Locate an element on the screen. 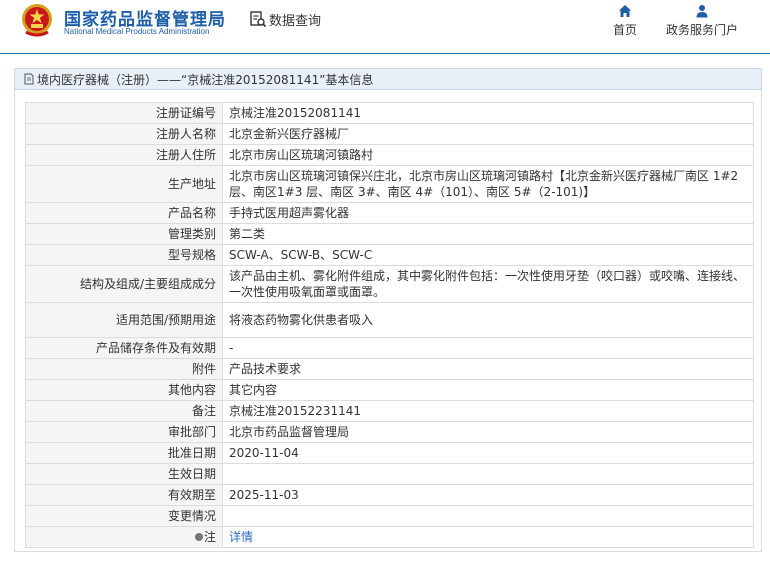  national-emblem-icon is located at coordinates (37, 20).